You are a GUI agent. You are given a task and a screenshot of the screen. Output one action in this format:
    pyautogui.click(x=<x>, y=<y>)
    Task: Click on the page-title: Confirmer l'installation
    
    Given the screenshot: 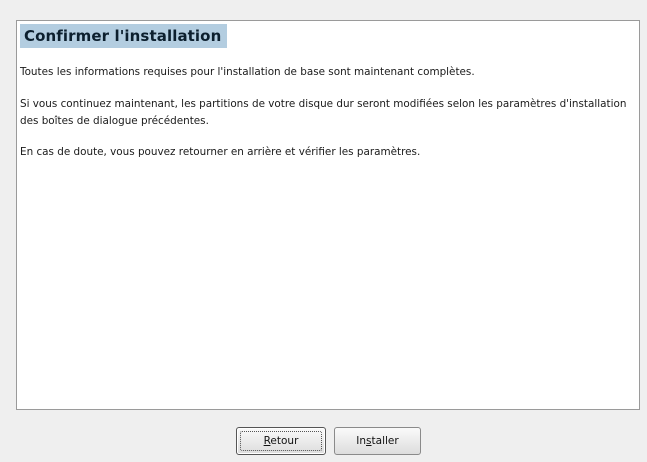 What is the action you would take?
    pyautogui.click(x=124, y=36)
    